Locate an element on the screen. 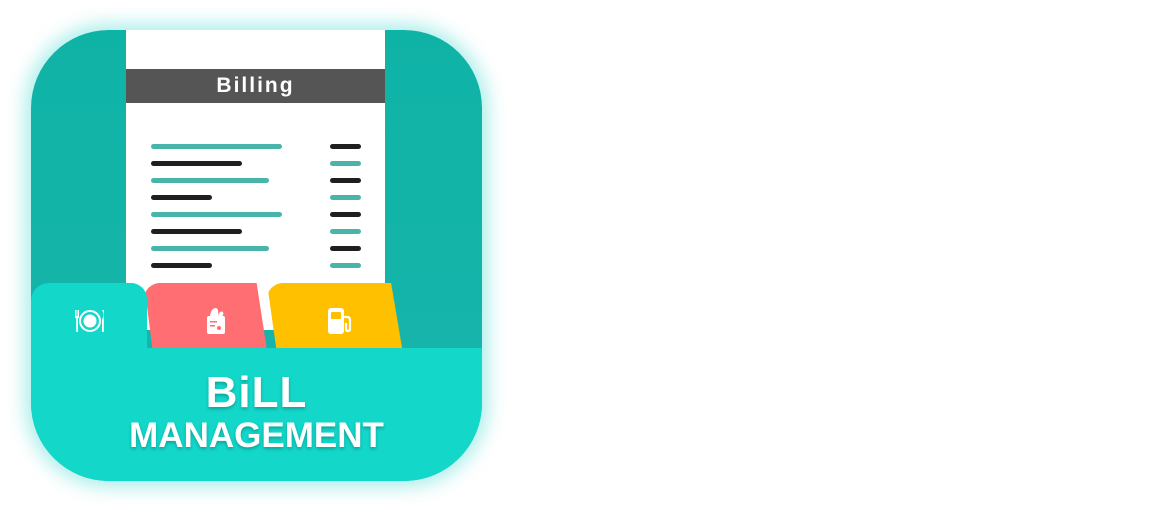  fuel-pump-icon is located at coordinates (340, 321).